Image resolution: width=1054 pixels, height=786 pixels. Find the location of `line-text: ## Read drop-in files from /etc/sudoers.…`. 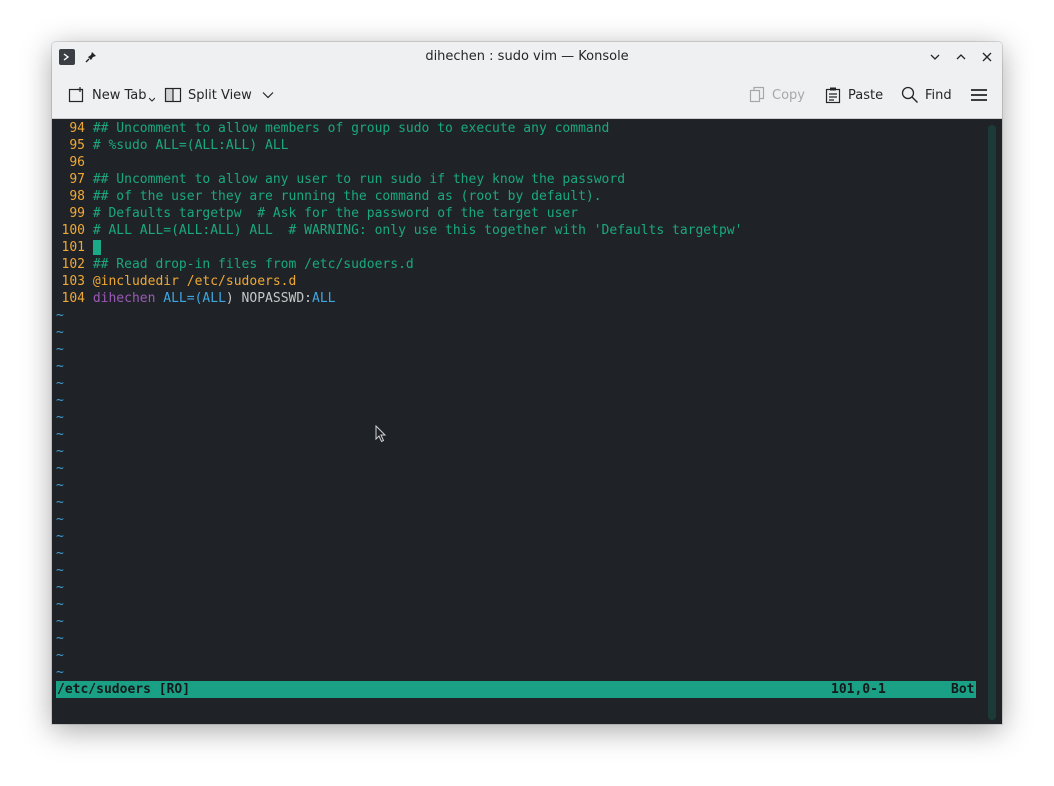

line-text: ## Read drop-in files from /etc/sudoers.… is located at coordinates (253, 264).